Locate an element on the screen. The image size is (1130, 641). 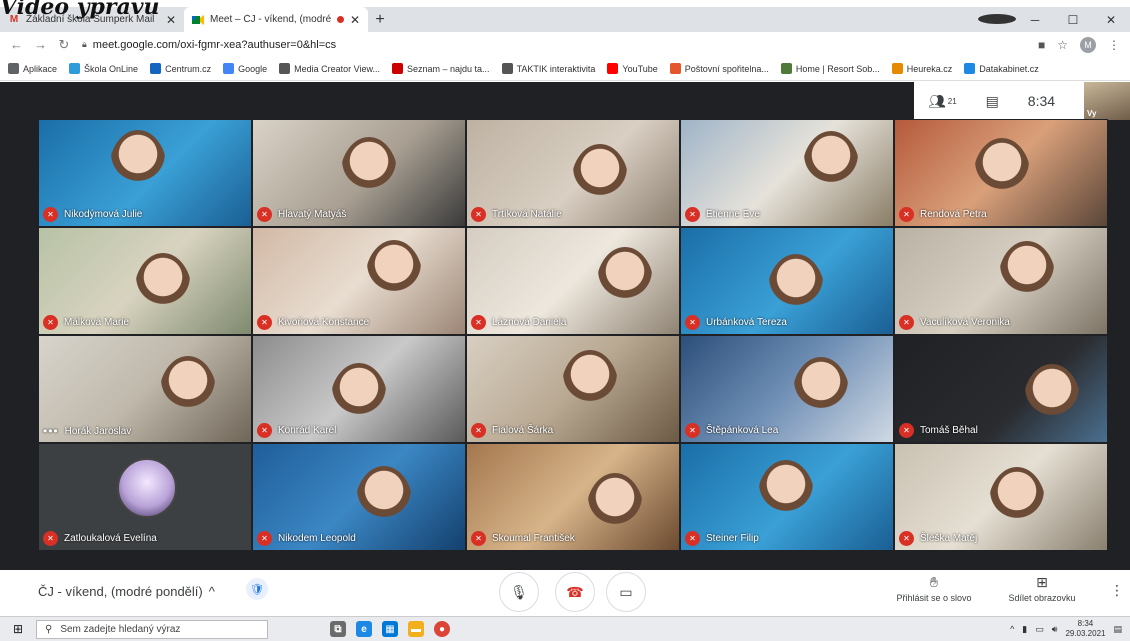
battery-icon: ▭ is located at coordinates (1039, 629).